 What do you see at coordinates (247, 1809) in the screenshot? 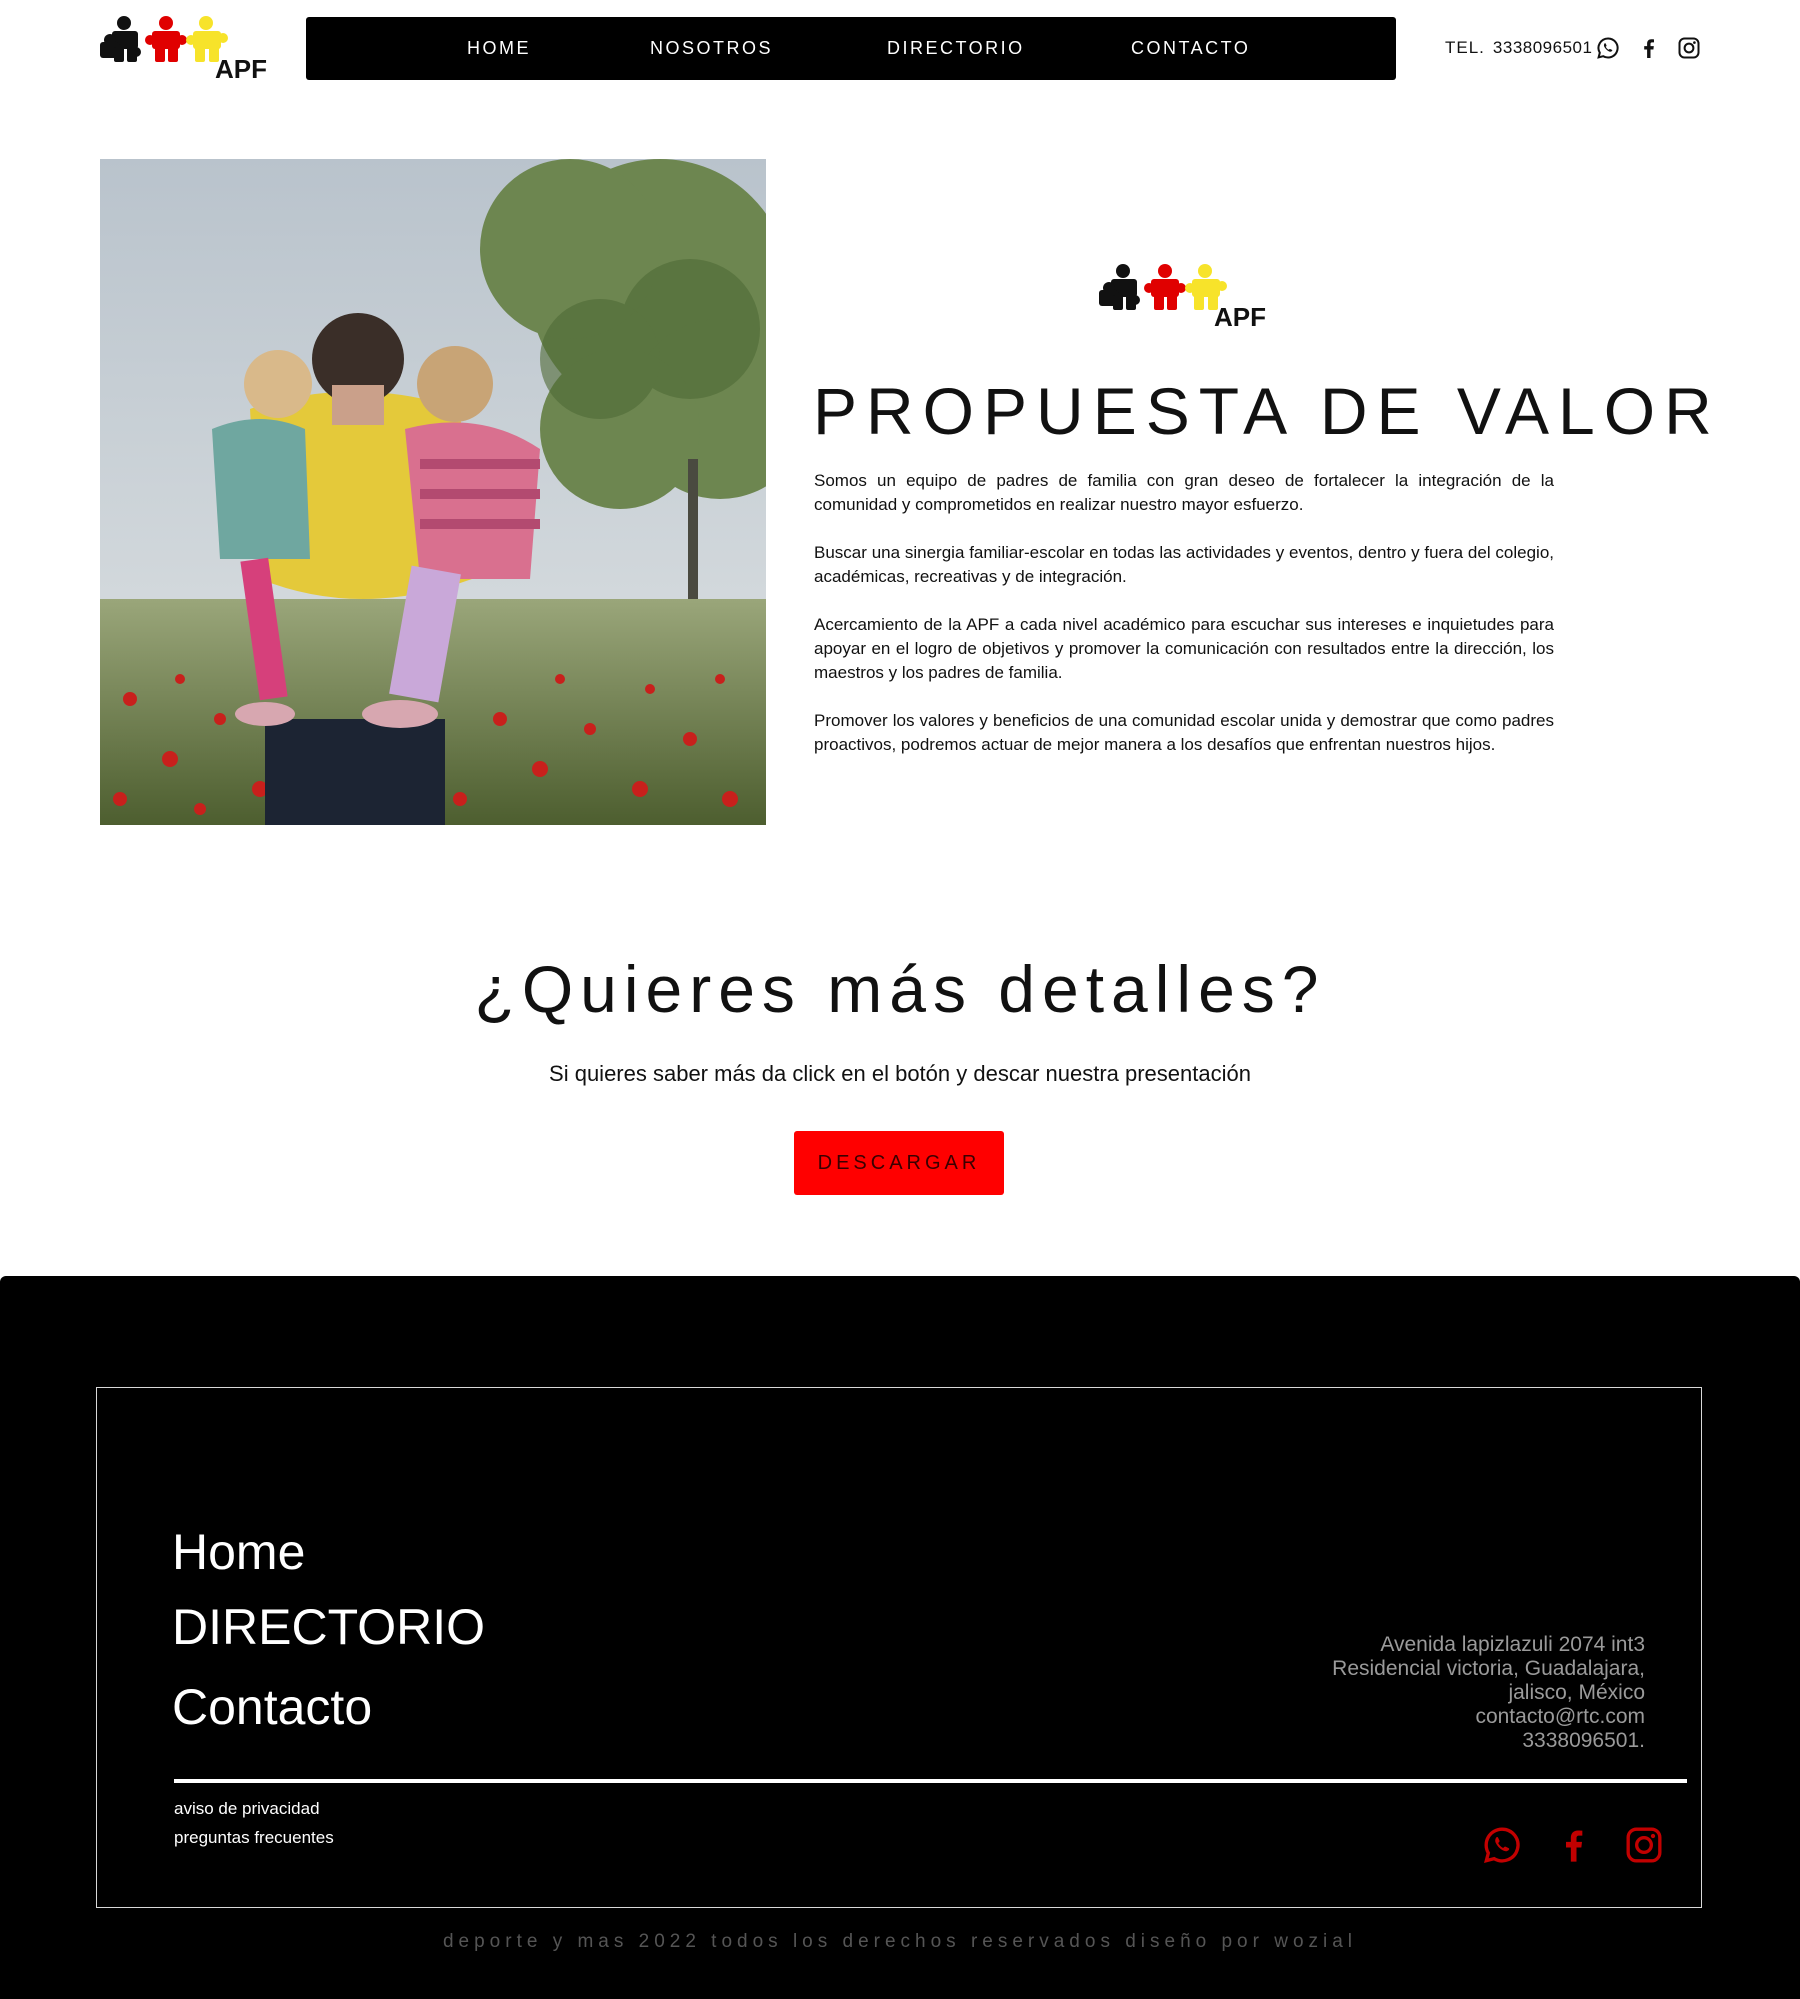
I see `privacy-notice-link: aviso de privacidad` at bounding box center [247, 1809].